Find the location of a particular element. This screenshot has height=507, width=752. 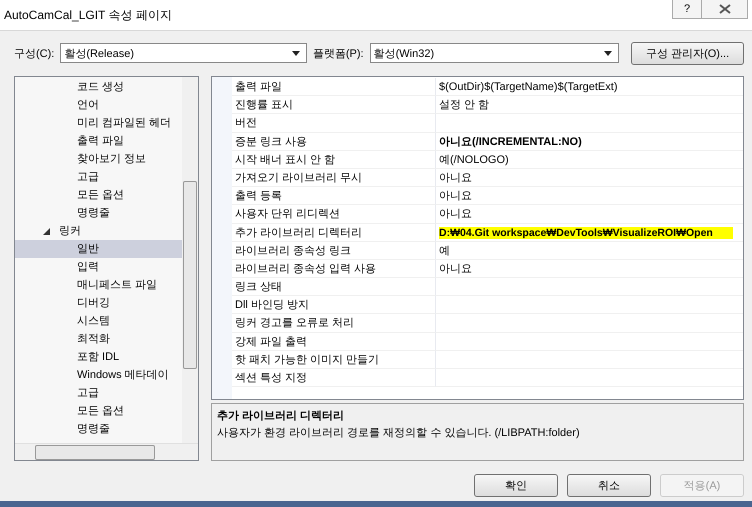

close-icon is located at coordinates (724, 9).